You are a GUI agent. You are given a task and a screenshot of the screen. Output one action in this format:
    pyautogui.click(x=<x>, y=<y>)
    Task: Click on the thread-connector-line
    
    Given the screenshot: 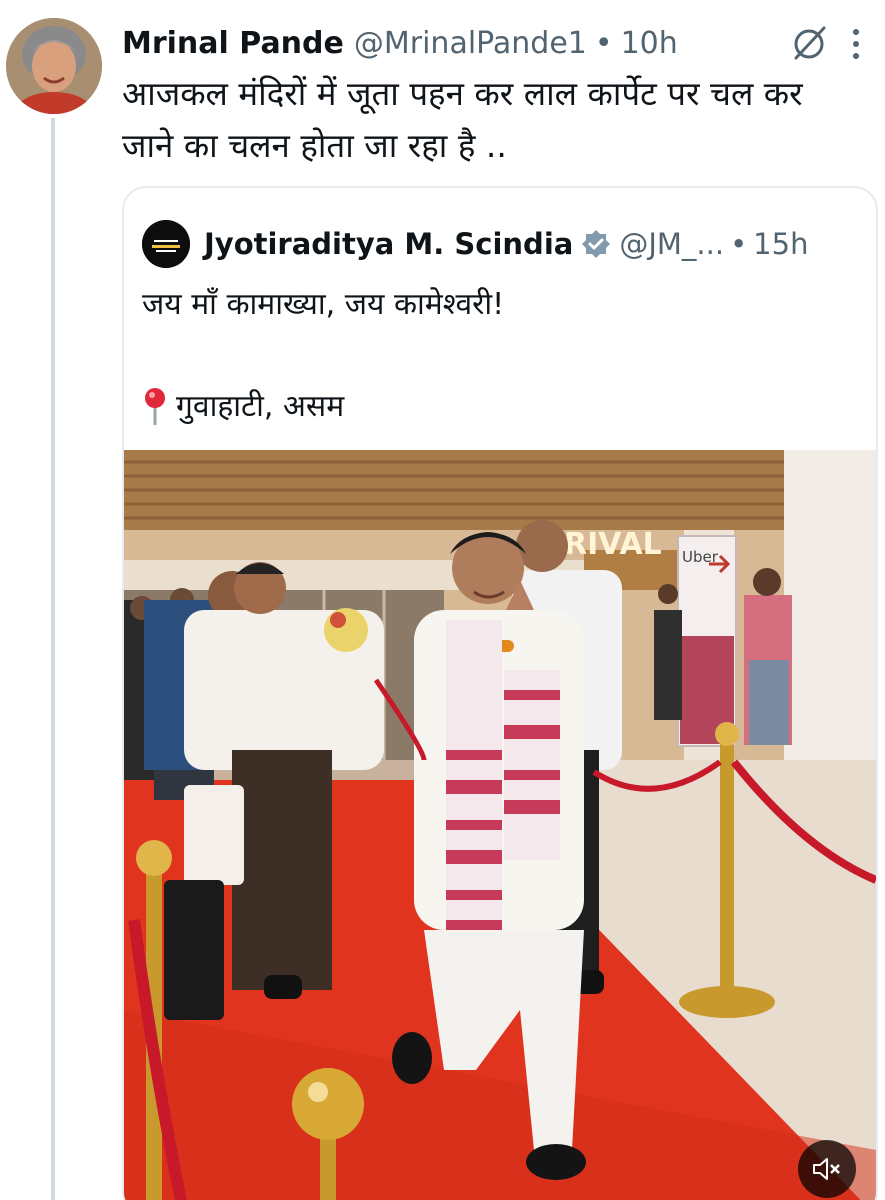 What is the action you would take?
    pyautogui.click(x=53, y=659)
    